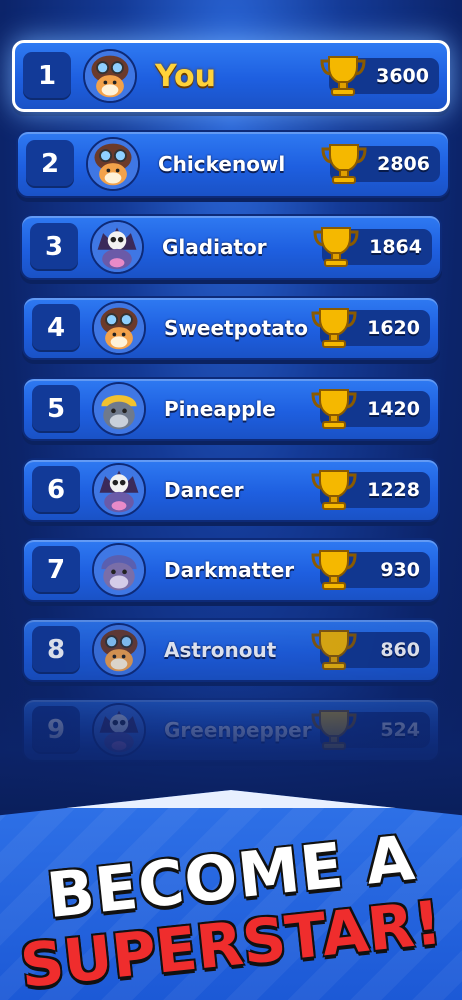 The image size is (462, 1000). What do you see at coordinates (47, 76) in the screenshot?
I see `rank-badge: 1` at bounding box center [47, 76].